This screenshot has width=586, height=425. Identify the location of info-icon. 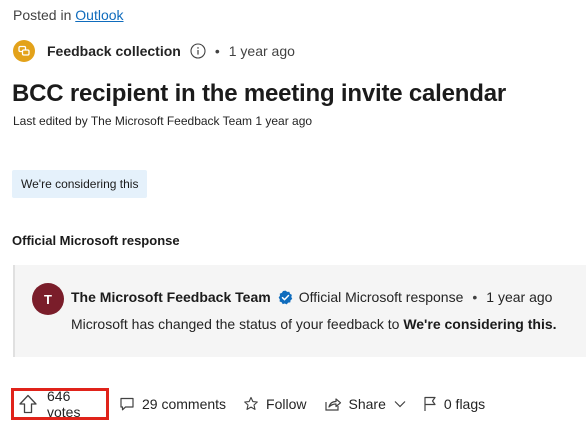
(198, 51).